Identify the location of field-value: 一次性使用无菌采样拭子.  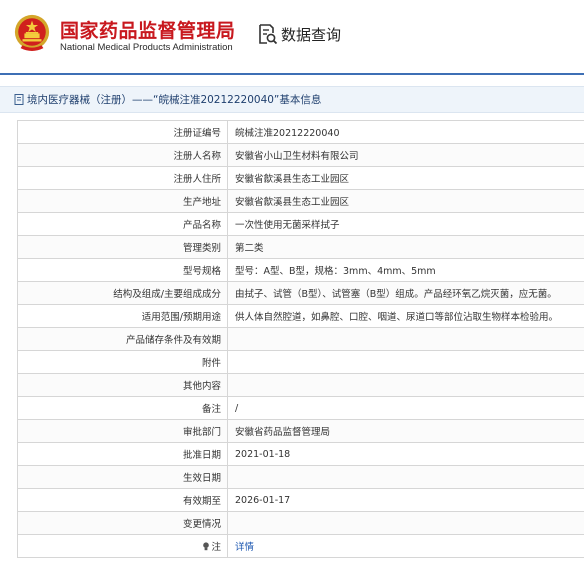
(405, 224).